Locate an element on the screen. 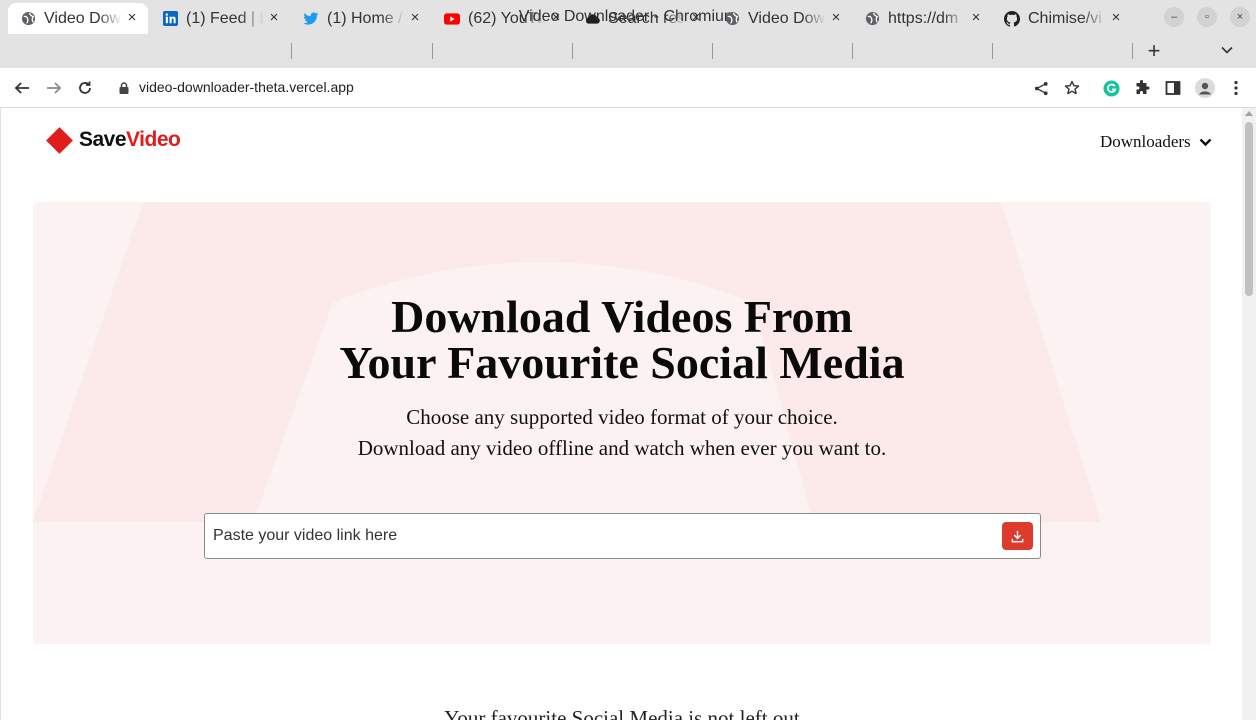 This screenshot has height=720, width=1256. maximize-button: ▫ is located at coordinates (1207, 17).